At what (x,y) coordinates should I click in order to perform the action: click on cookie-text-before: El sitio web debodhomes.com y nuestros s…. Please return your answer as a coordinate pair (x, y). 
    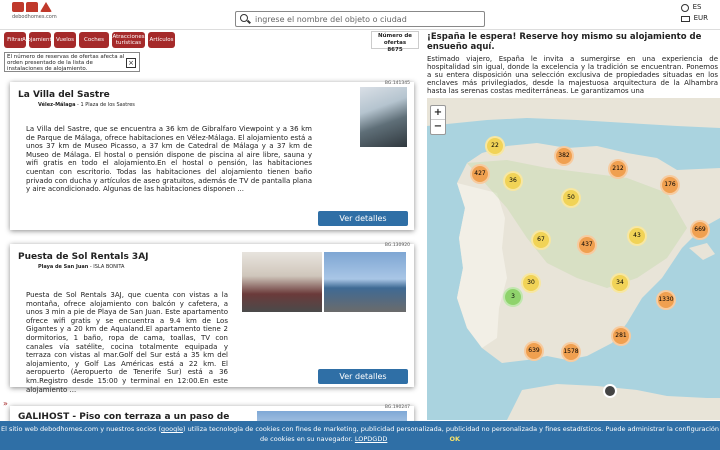
    Looking at the image, I should click on (80, 429).